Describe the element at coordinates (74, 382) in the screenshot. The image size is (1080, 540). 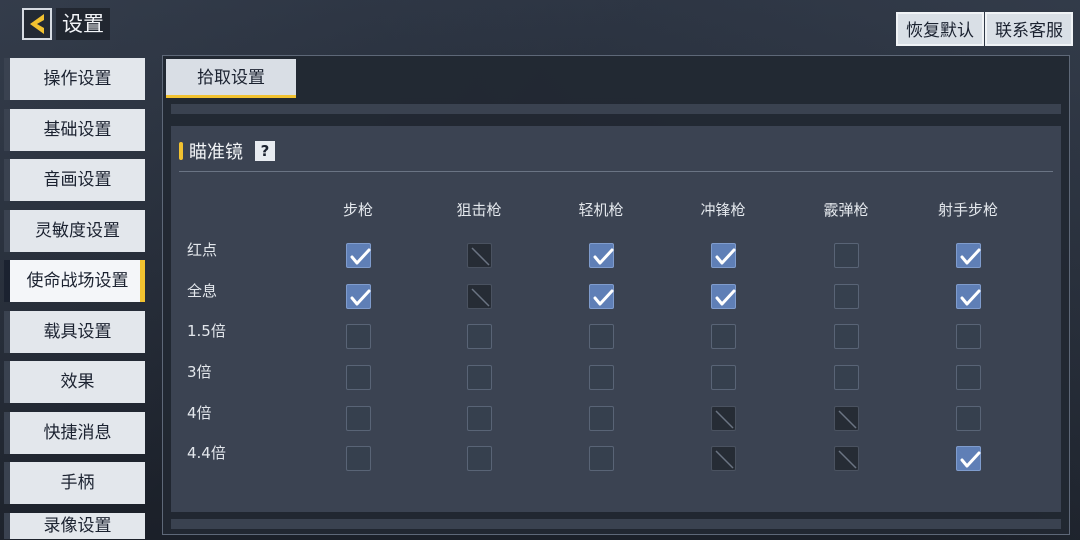
I see `sidebar-item-effects: 效果` at that location.